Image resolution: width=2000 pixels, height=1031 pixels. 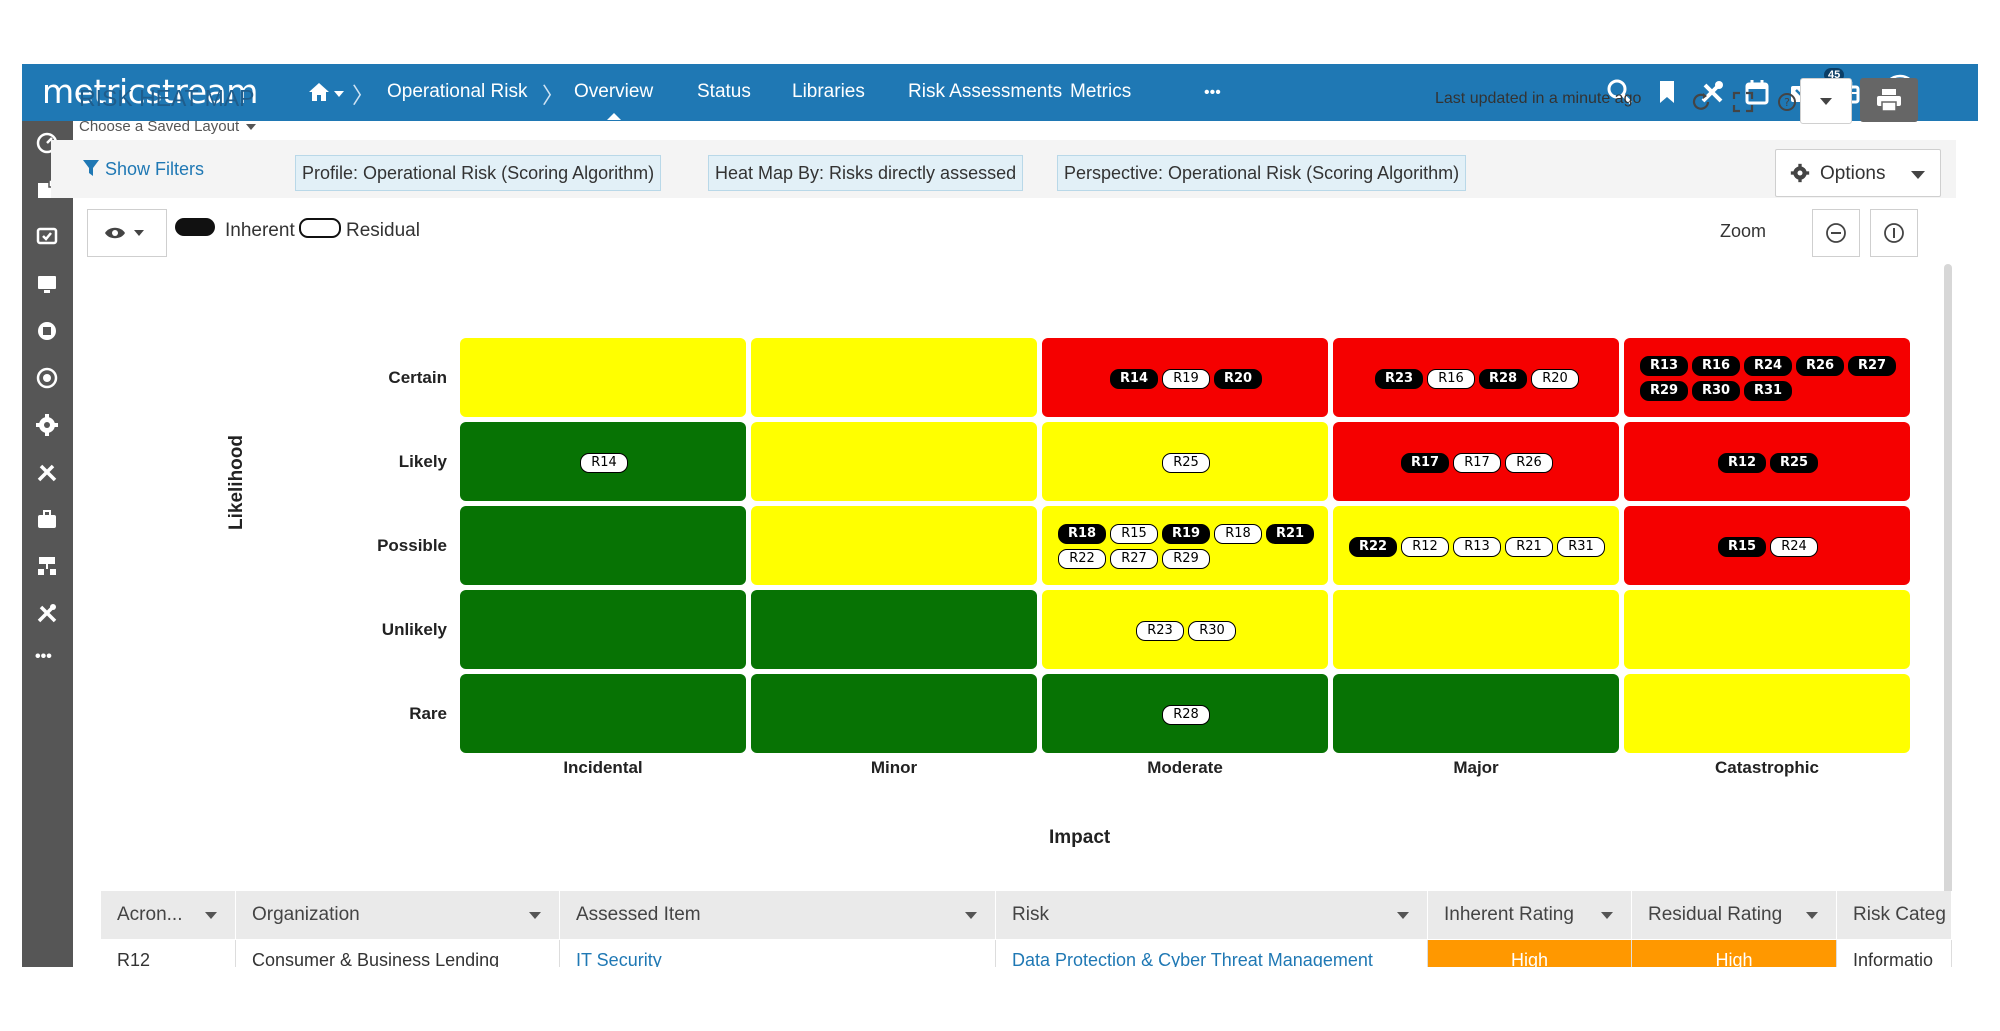 I want to click on inherent-risk-pill: R16, so click(x=1716, y=366).